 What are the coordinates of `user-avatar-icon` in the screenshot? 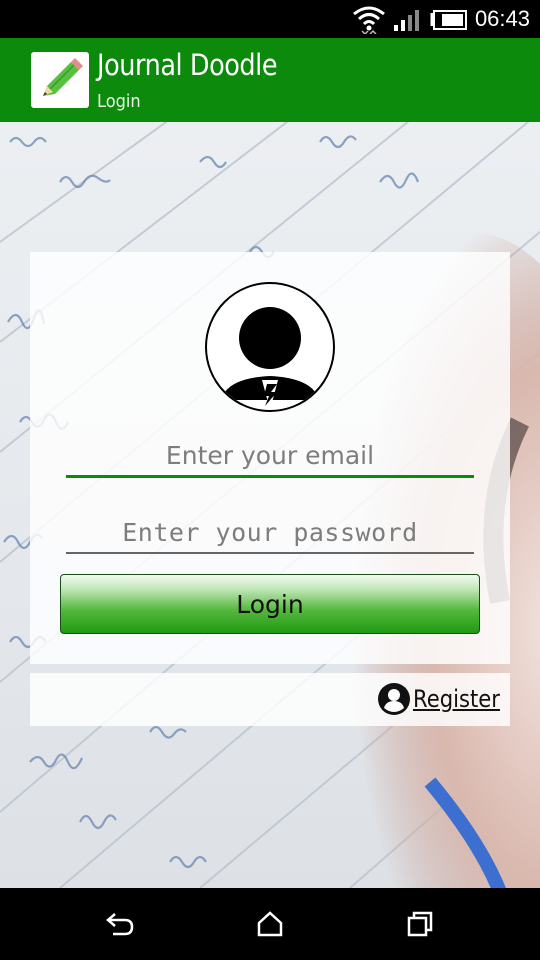 It's located at (270, 347).